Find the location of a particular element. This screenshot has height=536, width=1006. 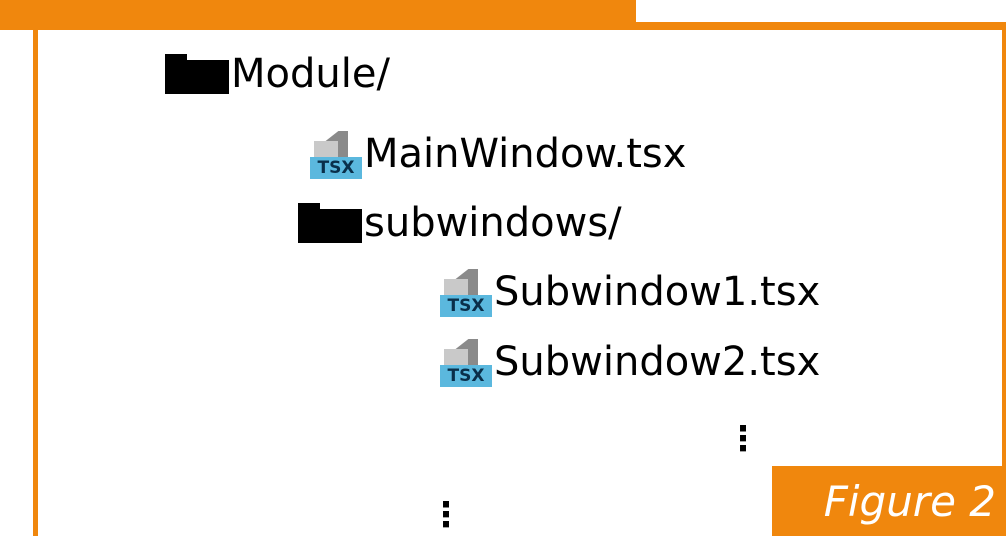

tree-item-label: subwindows/ is located at coordinates (493, 223).